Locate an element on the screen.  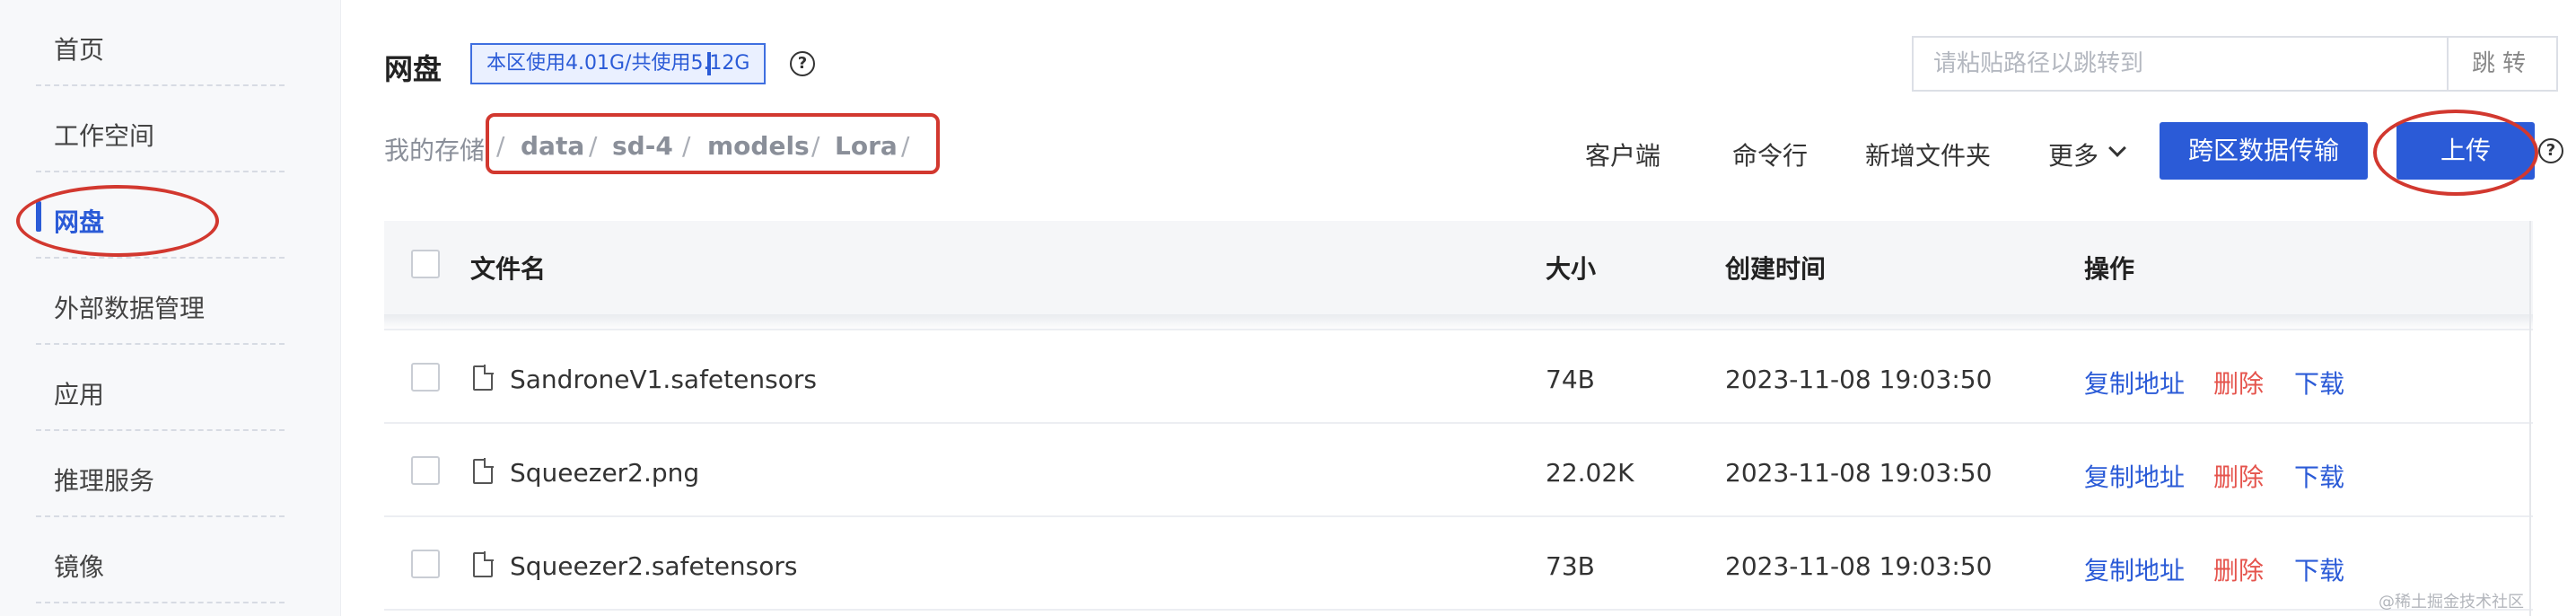
sidebar-item-label: 工作空间 is located at coordinates (104, 136).